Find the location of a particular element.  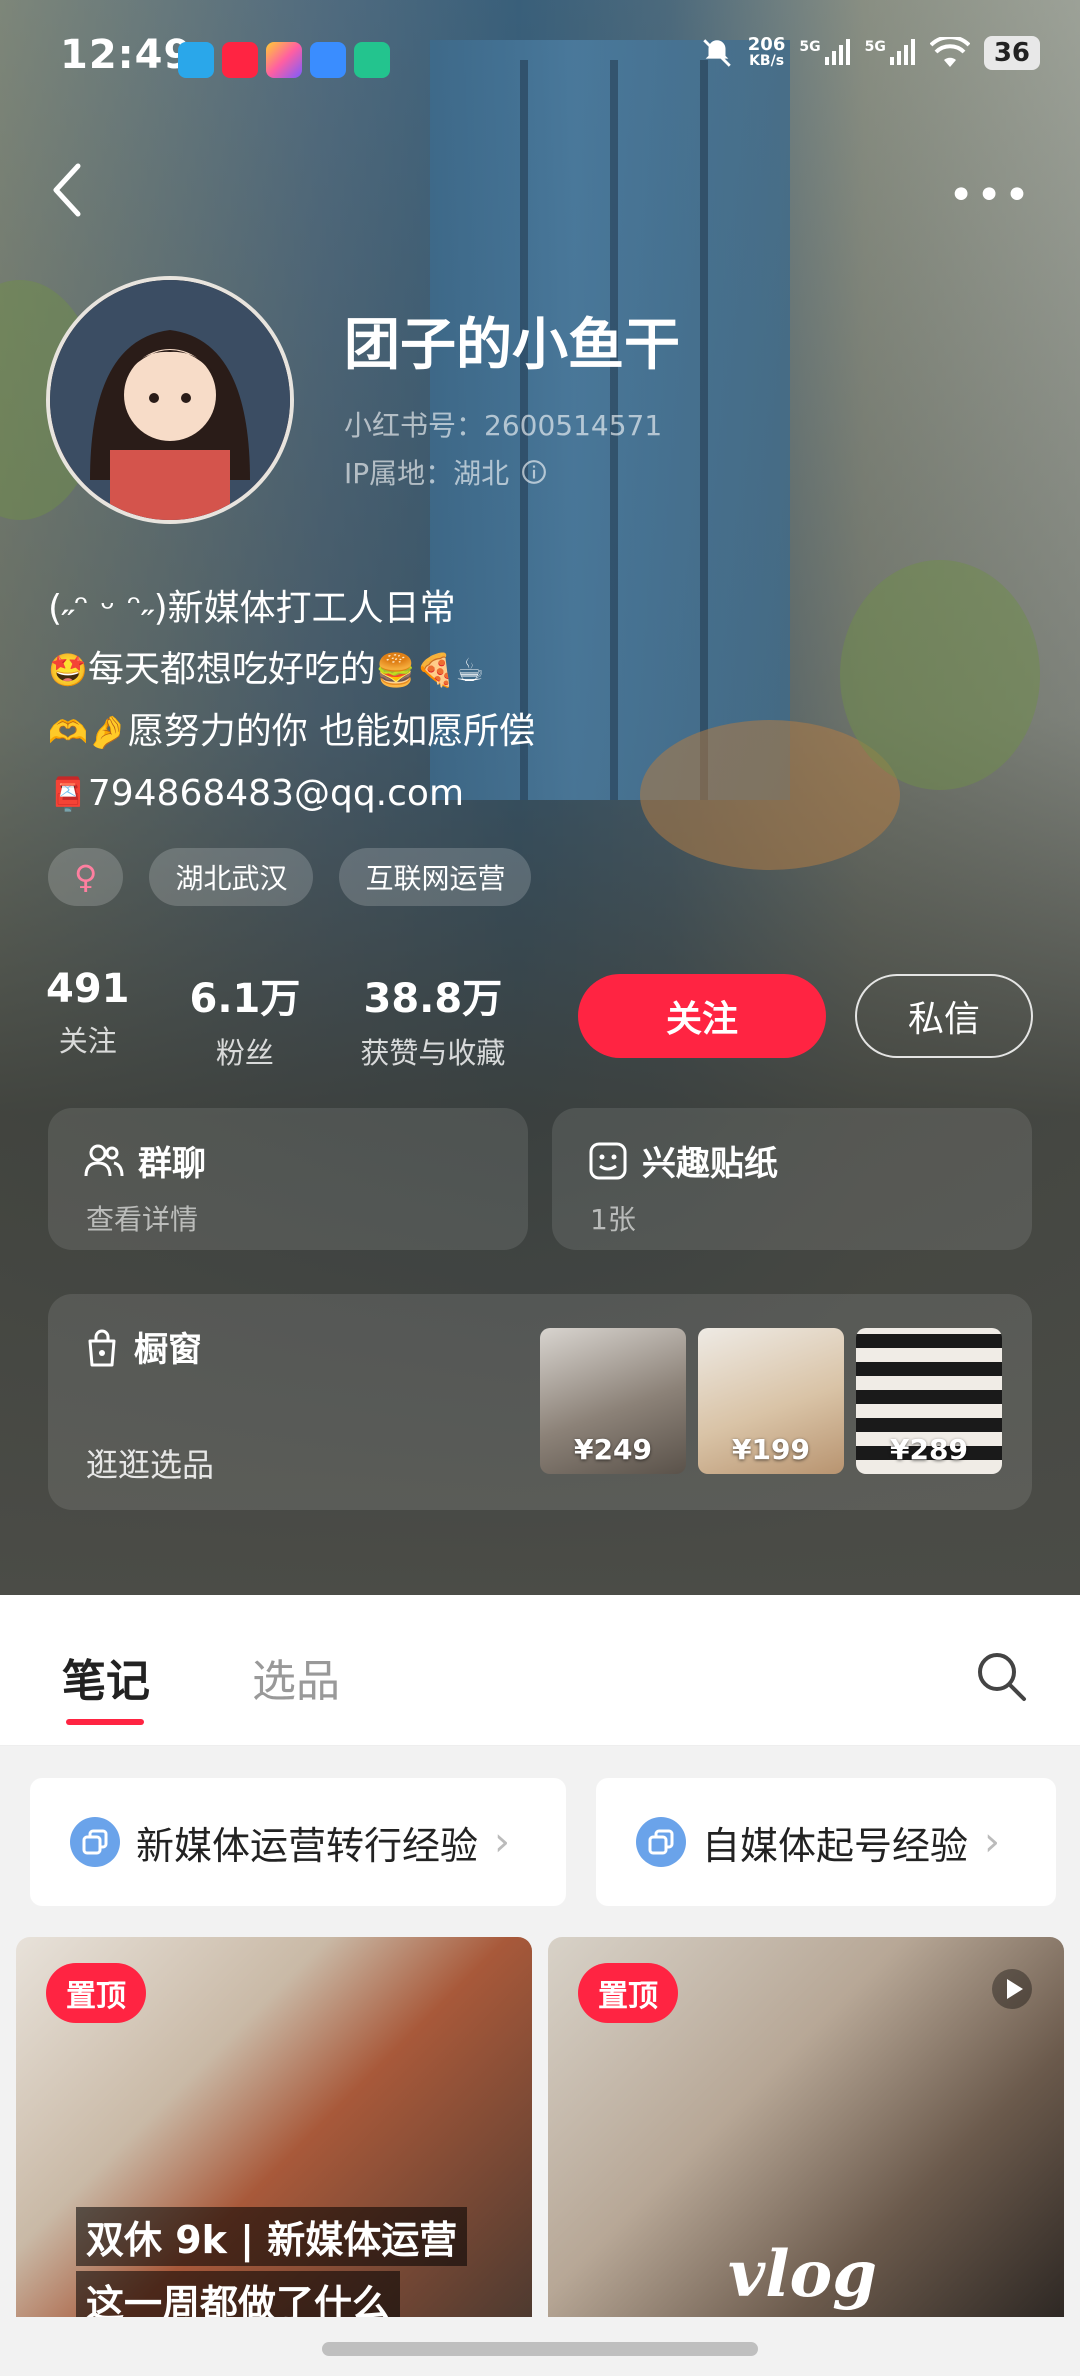

profile-tags: ♀ 湖北武汉 互联网运营 is located at coordinates (290, 877).